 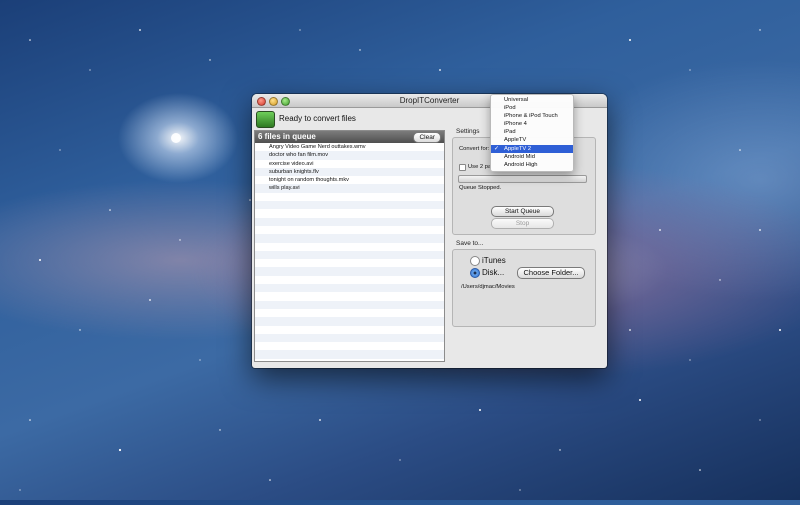 I want to click on save-path-text: /Users/djmac/Movies, so click(x=488, y=287).